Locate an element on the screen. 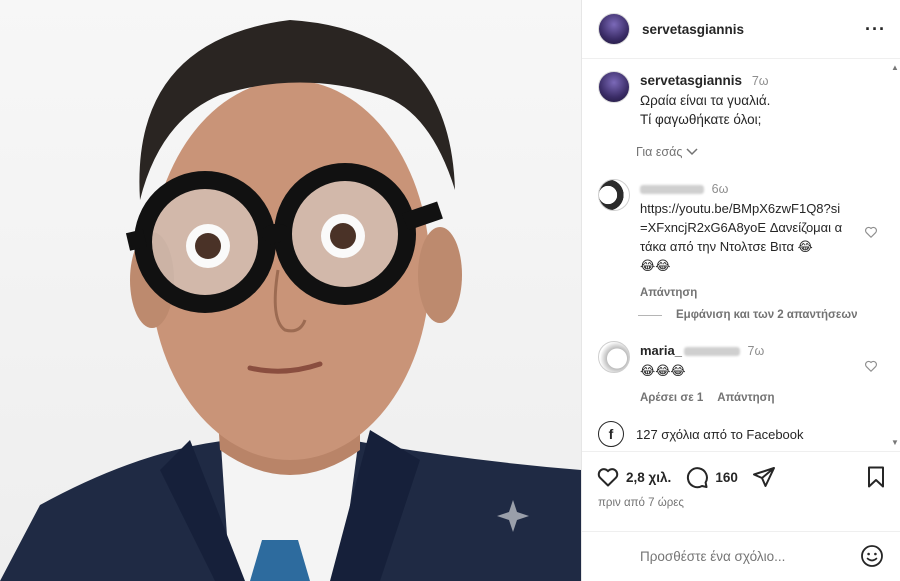  caption-avatar is located at coordinates (614, 87).